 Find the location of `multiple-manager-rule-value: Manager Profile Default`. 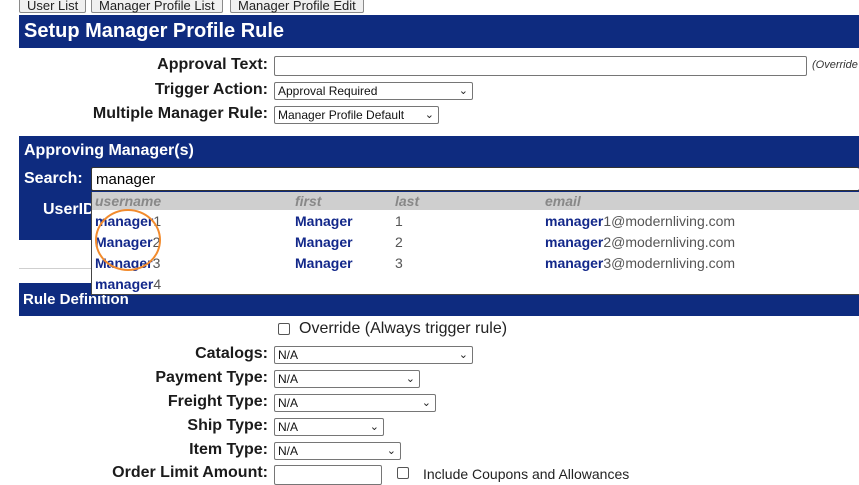

multiple-manager-rule-value: Manager Profile Default is located at coordinates (341, 115).